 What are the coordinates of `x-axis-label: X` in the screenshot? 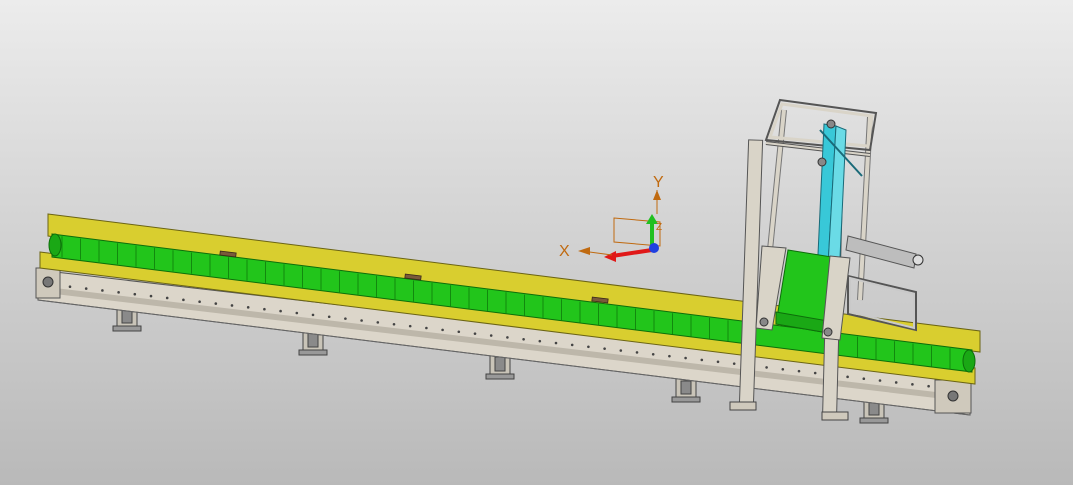 It's located at (564, 251).